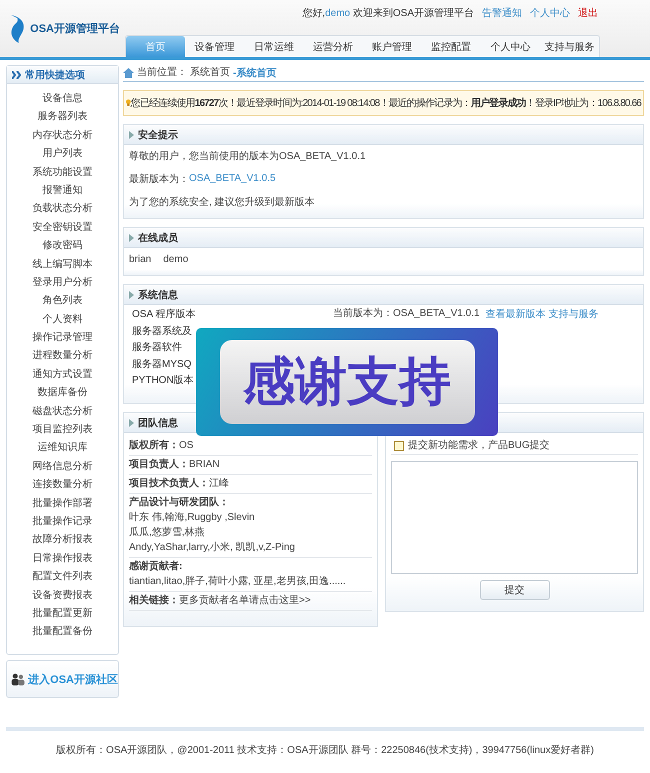 The width and height of the screenshot is (650, 773). Describe the element at coordinates (161, 364) in the screenshot. I see `info-label: 服务器MYSQ` at that location.